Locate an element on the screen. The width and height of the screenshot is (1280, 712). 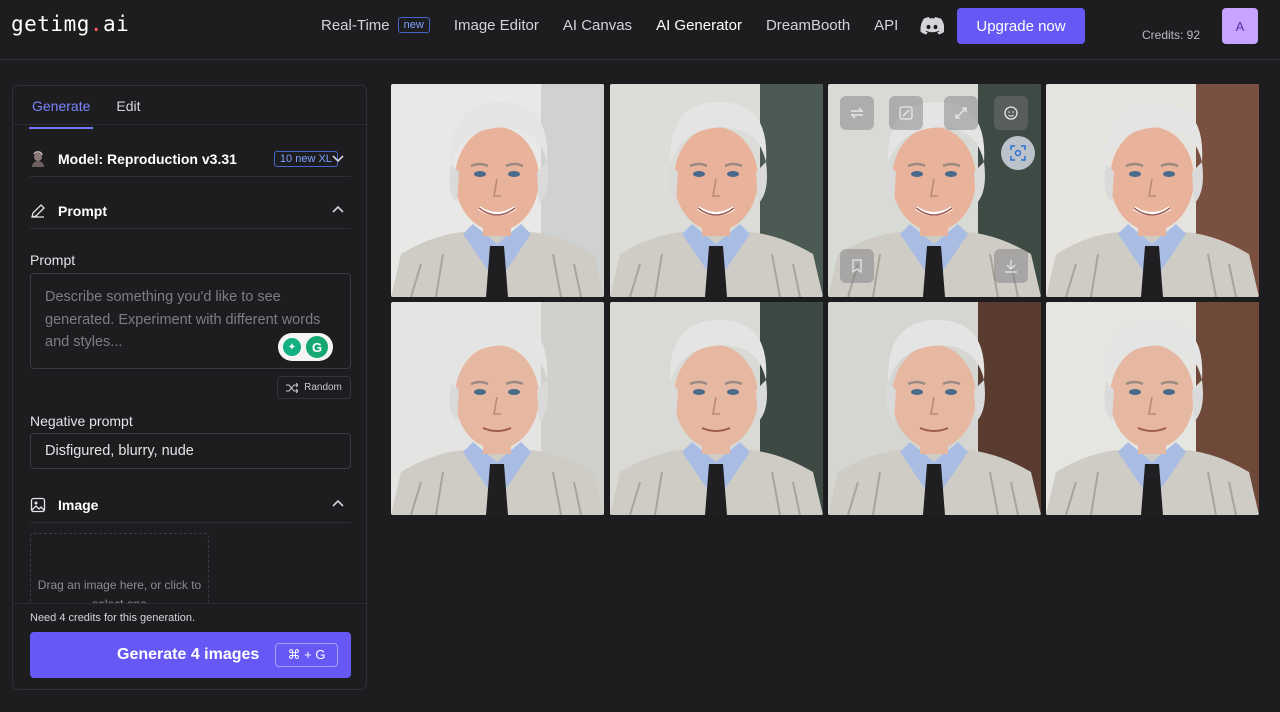
keyboard-shortcut-badge: ⌘ + G is located at coordinates (306, 655).